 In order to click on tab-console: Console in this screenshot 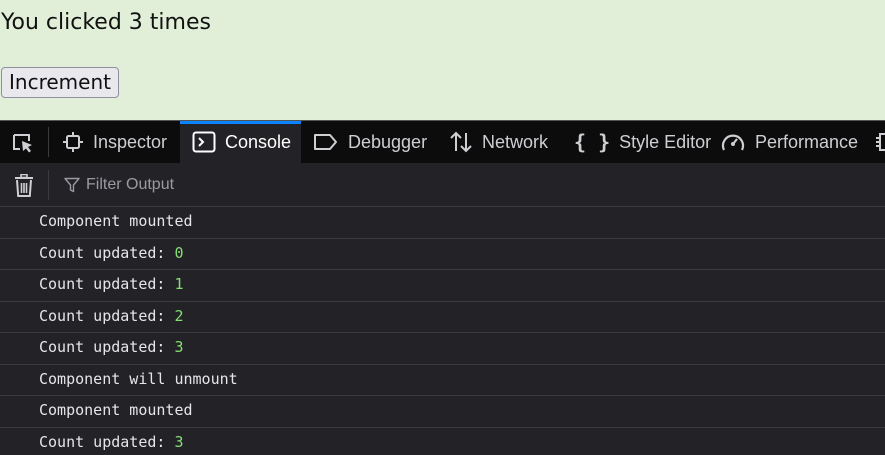, I will do `click(240, 142)`.